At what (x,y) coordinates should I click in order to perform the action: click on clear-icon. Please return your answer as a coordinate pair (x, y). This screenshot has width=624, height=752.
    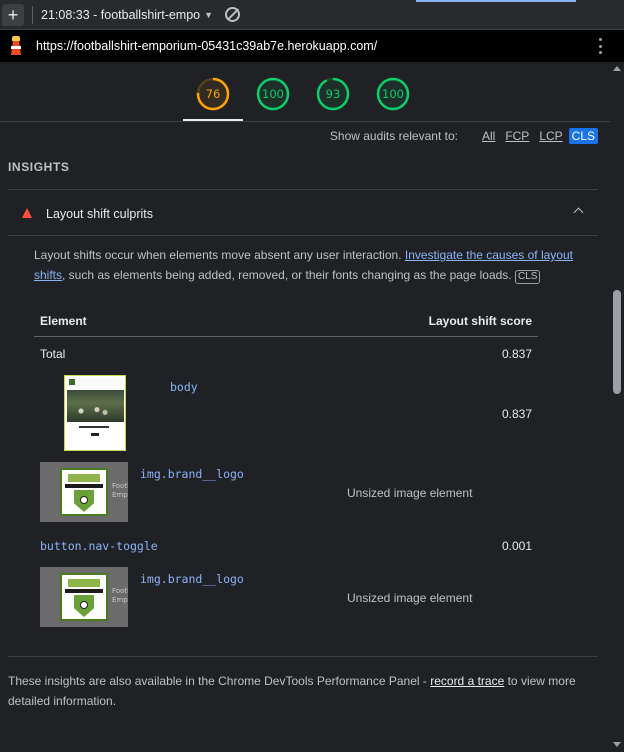
    Looking at the image, I should click on (232, 14).